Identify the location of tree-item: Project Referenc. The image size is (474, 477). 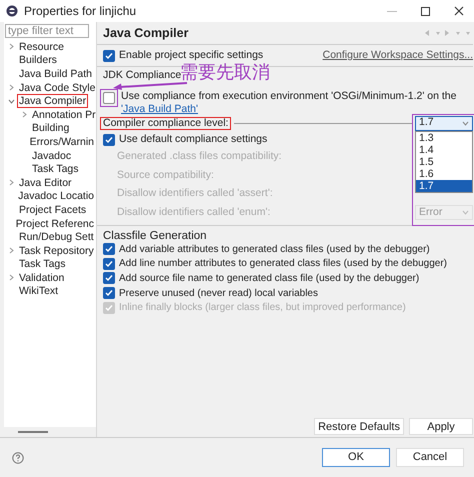
(55, 223).